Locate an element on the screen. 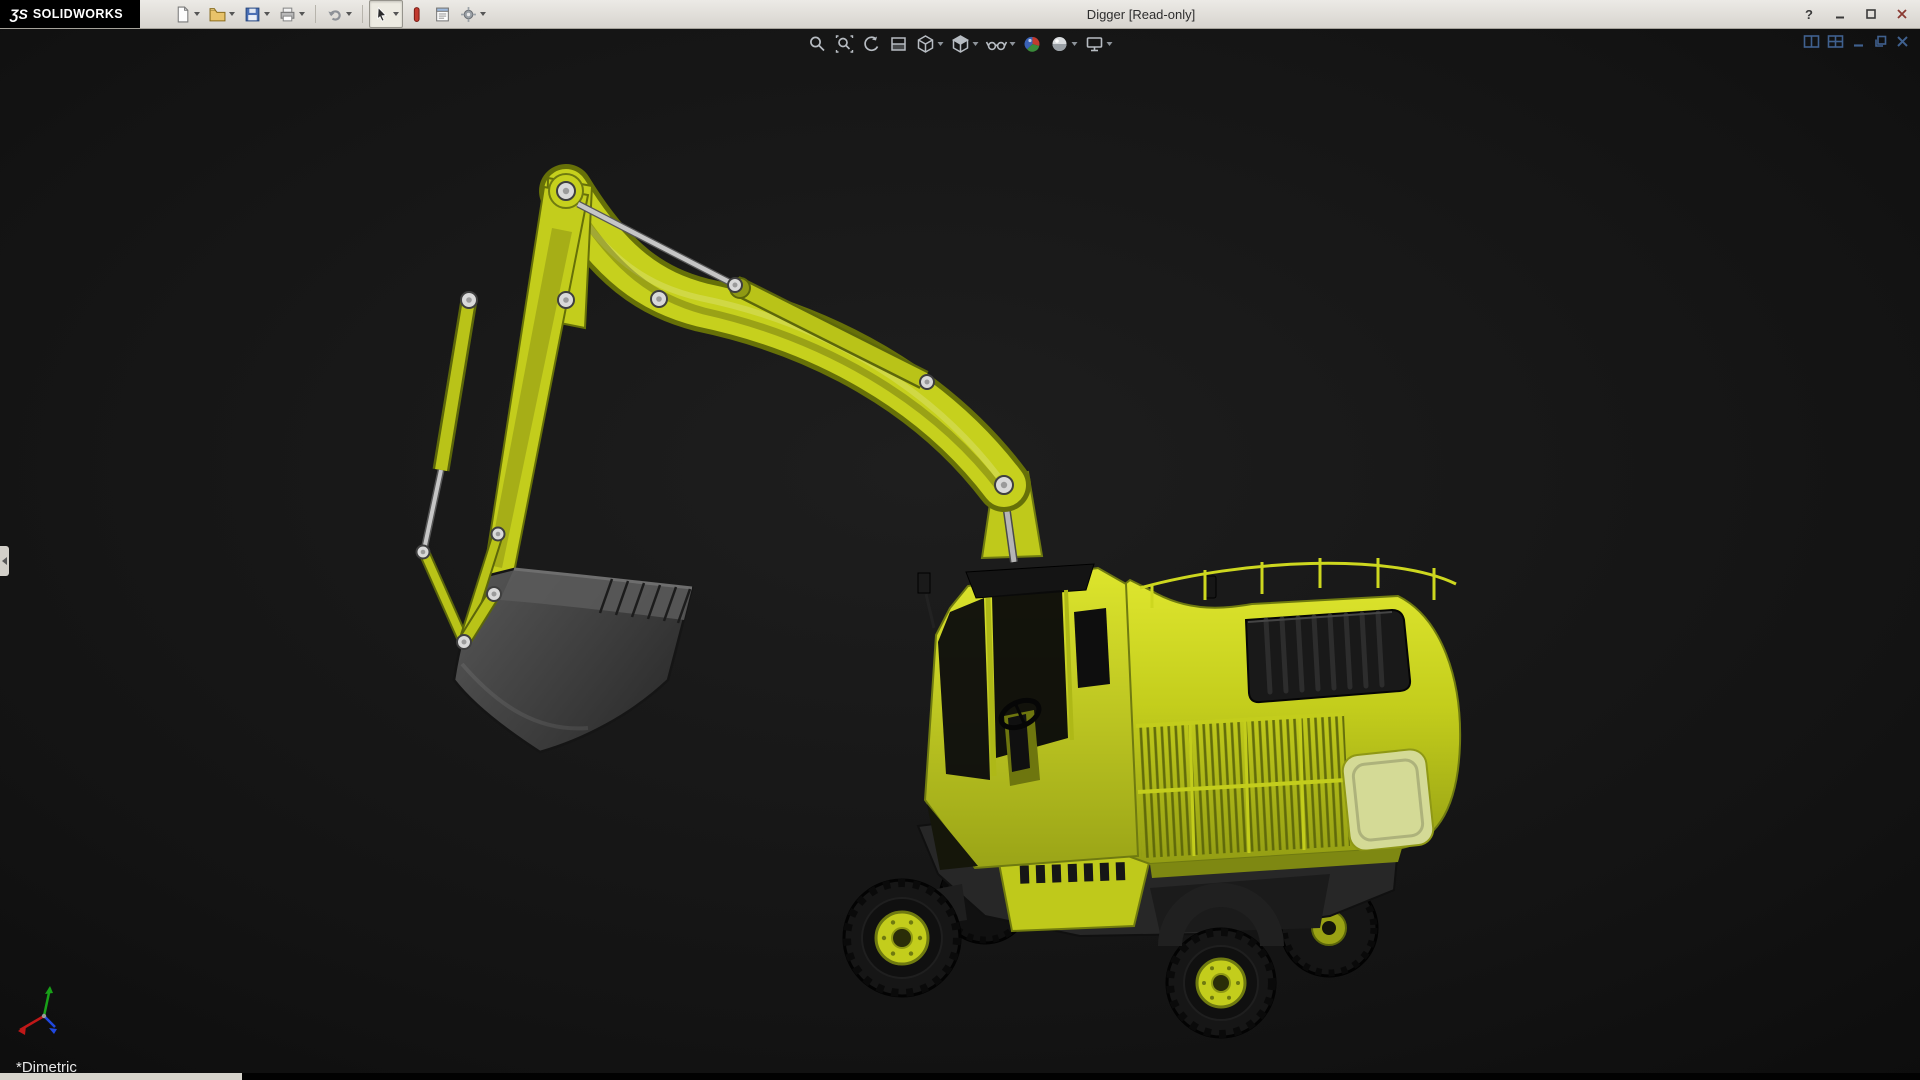  options-button is located at coordinates (473, 14).